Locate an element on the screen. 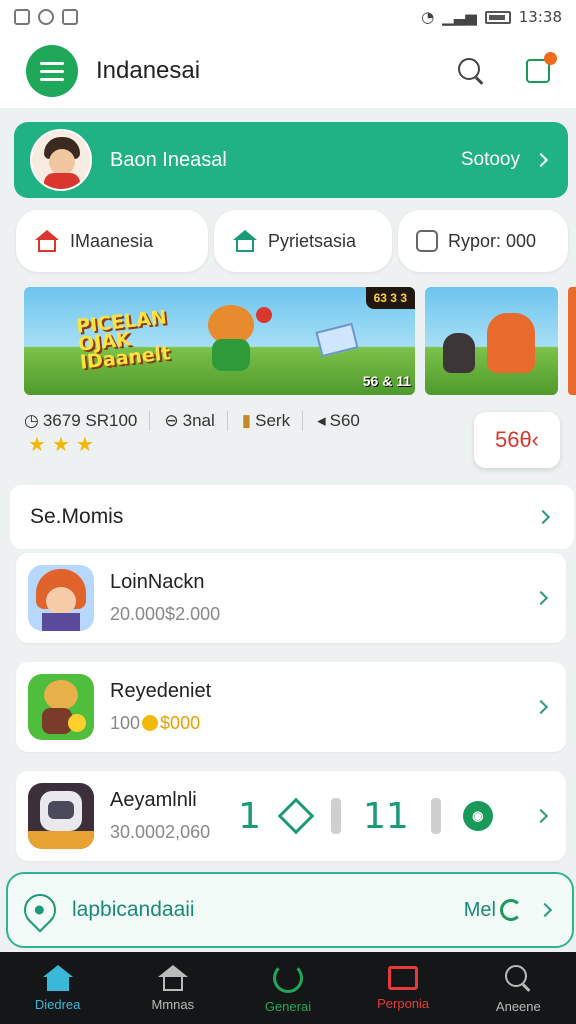 The image size is (576, 1024). profile-action: Sotooy is located at coordinates (490, 160).